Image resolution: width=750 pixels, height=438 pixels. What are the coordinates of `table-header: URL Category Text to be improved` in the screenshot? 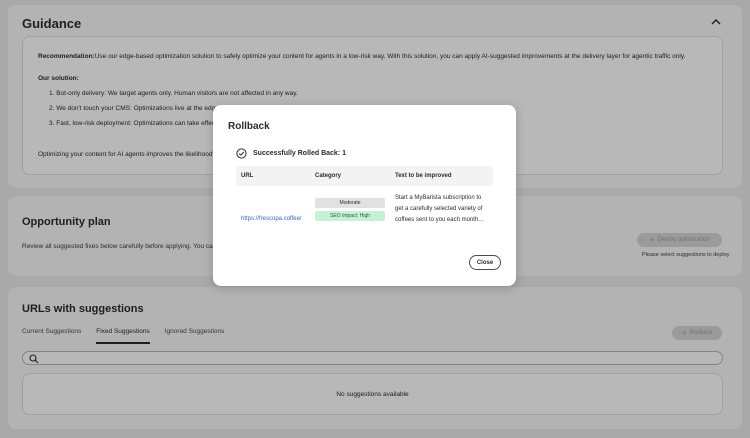 It's located at (364, 176).